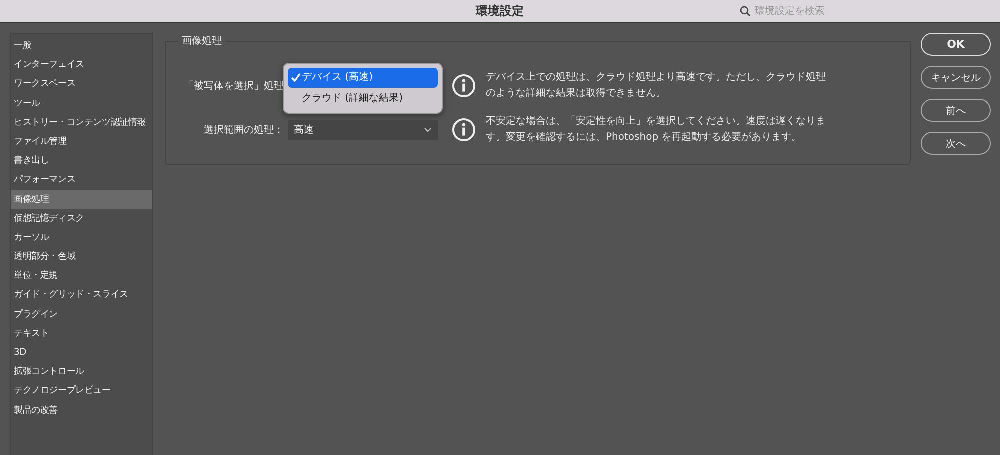 The height and width of the screenshot is (455, 1000). What do you see at coordinates (81, 410) in the screenshot?
I see `sidebar-item: 製品の改善` at bounding box center [81, 410].